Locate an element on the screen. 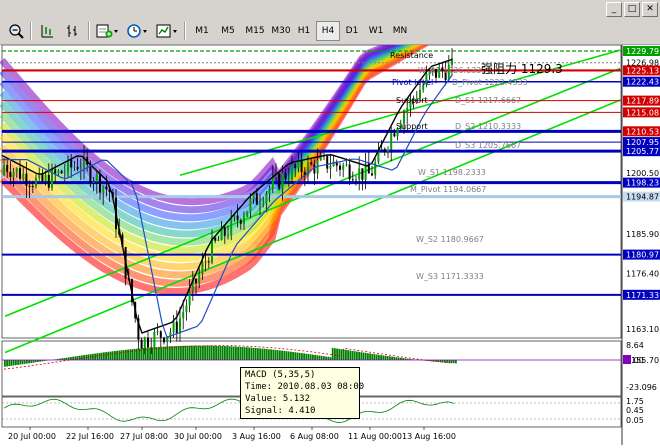 This screenshot has width=660, height=448. price-tag-label: 1217.89 is located at coordinates (642, 101).